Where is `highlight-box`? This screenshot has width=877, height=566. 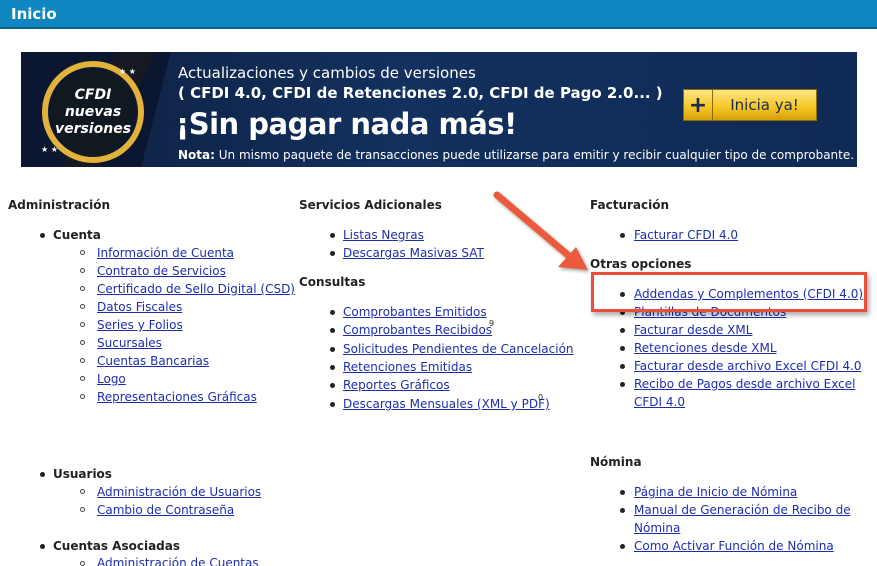
highlight-box is located at coordinates (729, 292).